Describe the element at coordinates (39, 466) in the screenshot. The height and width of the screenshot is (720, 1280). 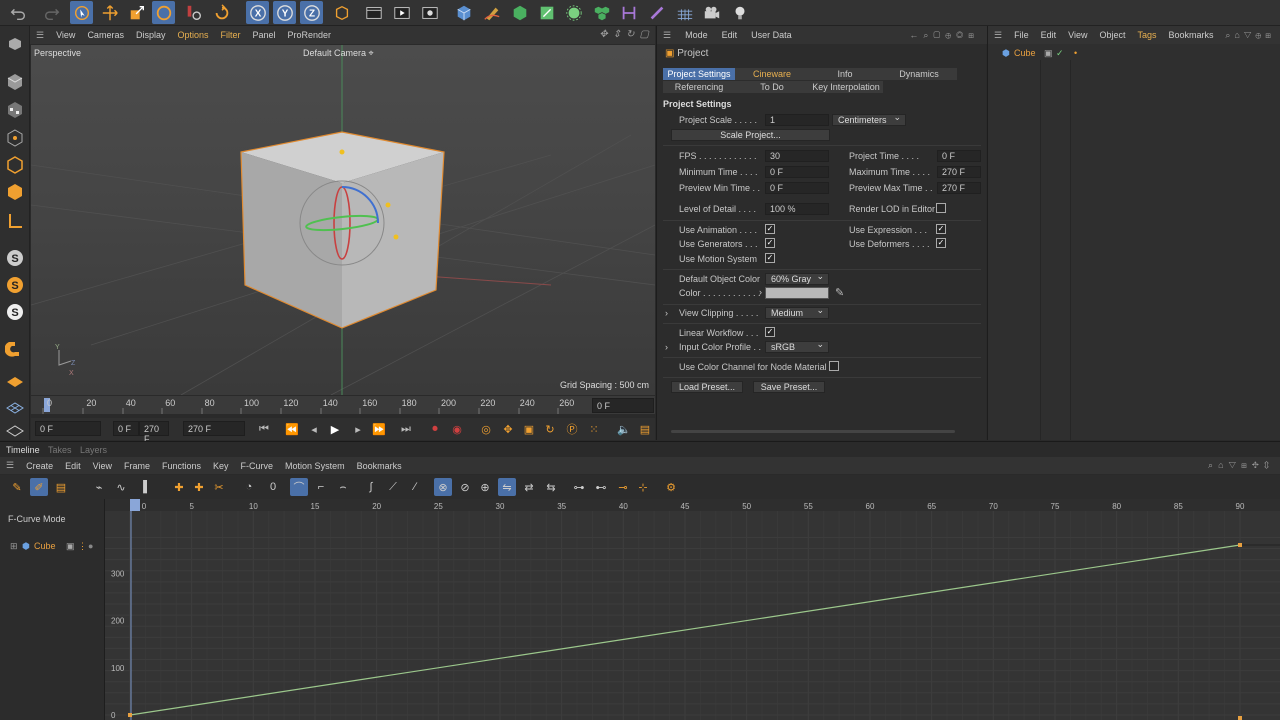
I see `menu-create: Create` at that location.